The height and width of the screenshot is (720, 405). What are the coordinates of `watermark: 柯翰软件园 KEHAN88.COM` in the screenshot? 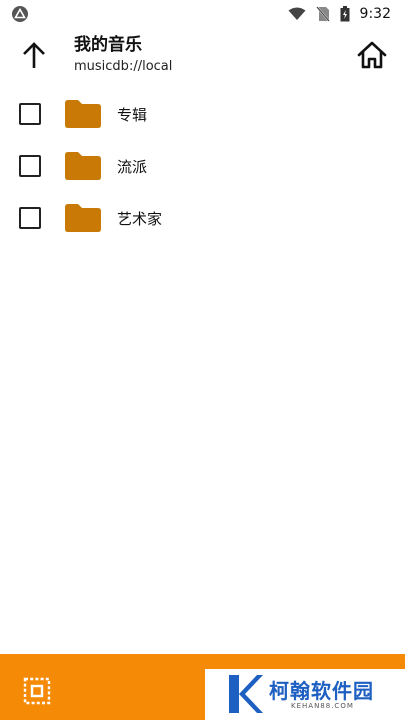 It's located at (305, 694).